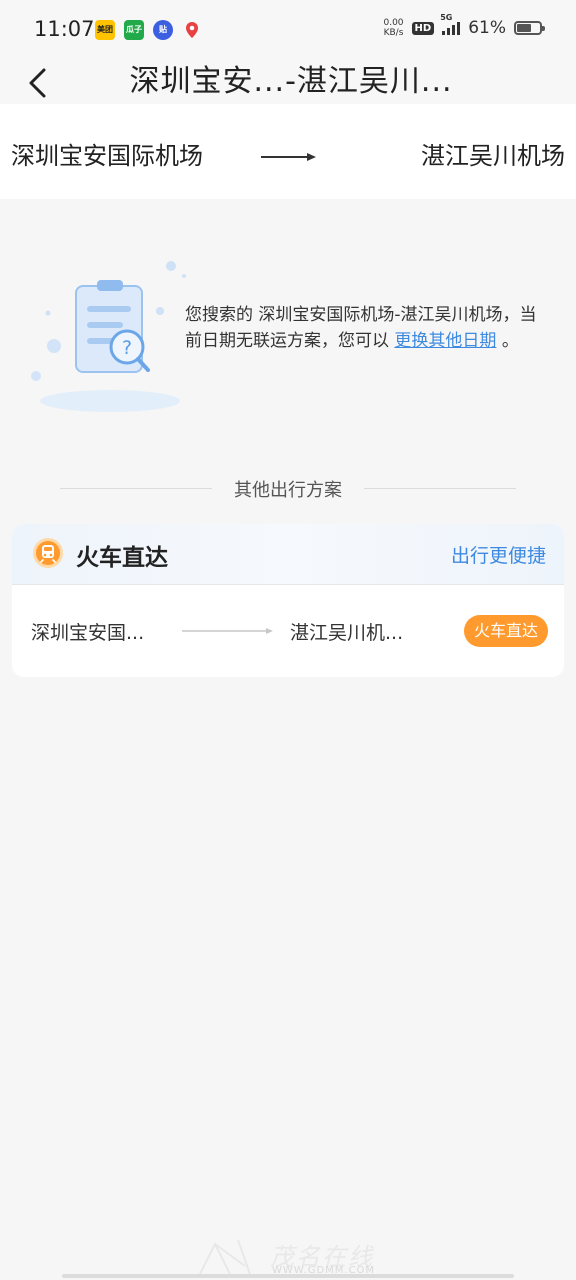 The width and height of the screenshot is (576, 1280). What do you see at coordinates (393, 23) in the screenshot?
I see `net-speed-value: 0.00` at bounding box center [393, 23].